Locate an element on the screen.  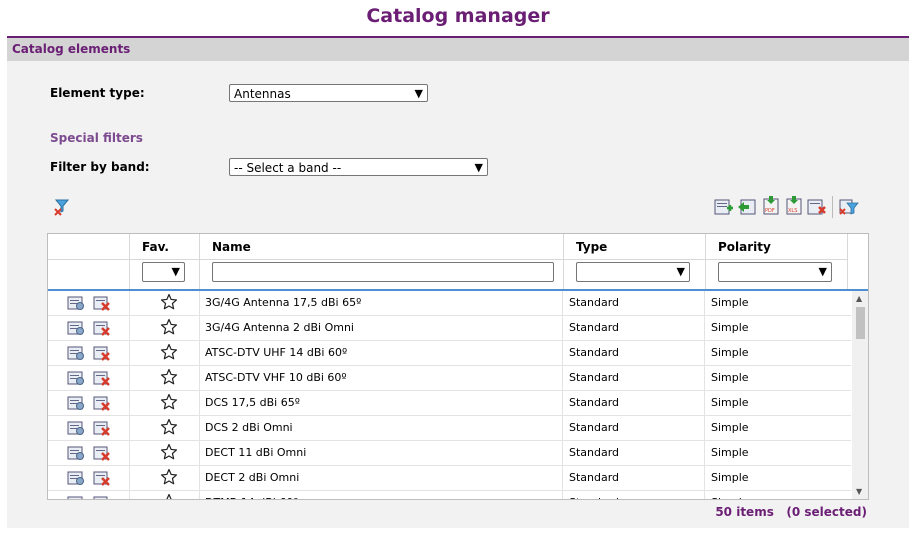
clear-filter-icon is located at coordinates (63, 207).